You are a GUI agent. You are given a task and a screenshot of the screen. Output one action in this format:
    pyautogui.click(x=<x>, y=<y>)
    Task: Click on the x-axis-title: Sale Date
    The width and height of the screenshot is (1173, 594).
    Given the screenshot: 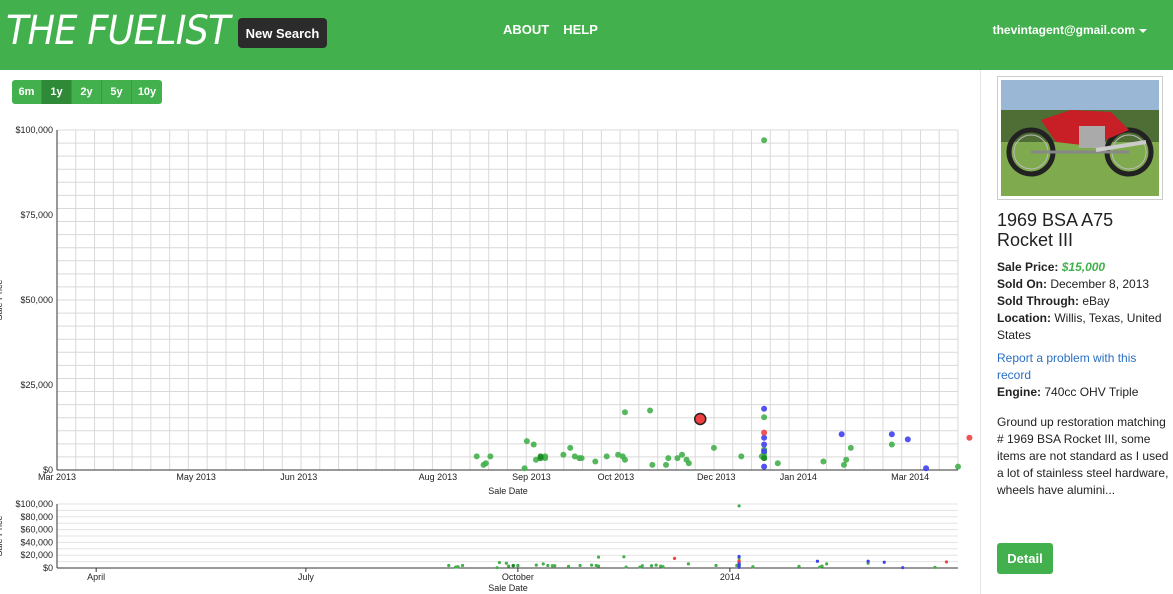 What is the action you would take?
    pyautogui.click(x=508, y=491)
    